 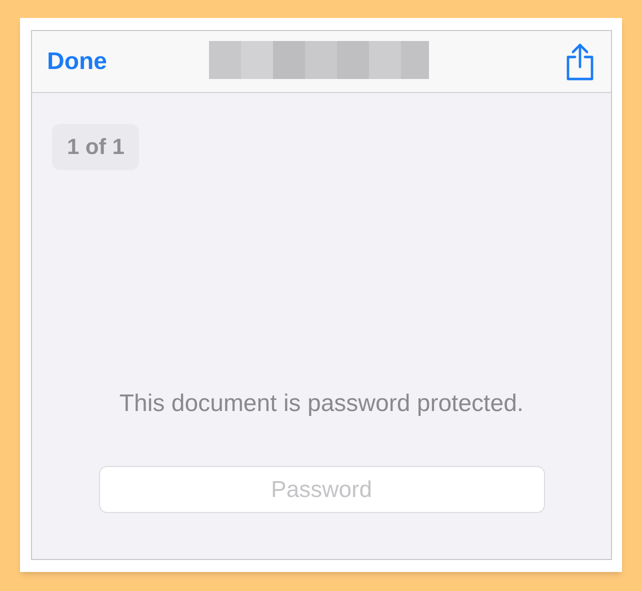 I want to click on password-message: This document is password protected., so click(x=321, y=404).